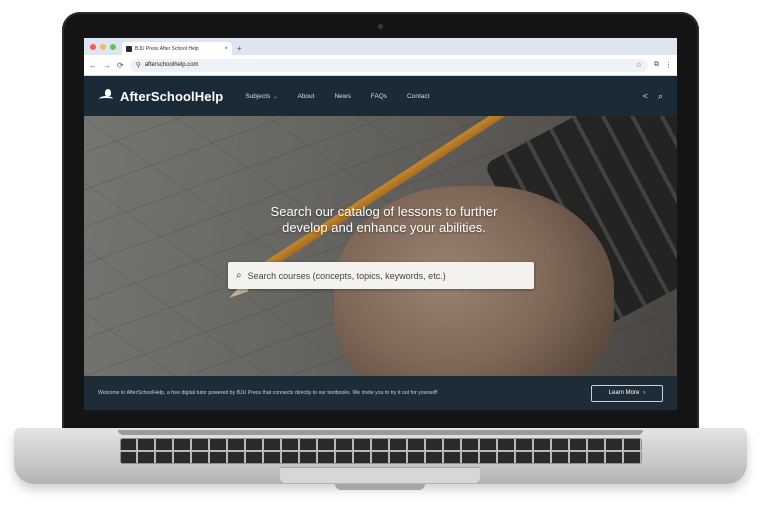  Describe the element at coordinates (275, 96) in the screenshot. I see `chevron-down-icon: ⌄` at that location.